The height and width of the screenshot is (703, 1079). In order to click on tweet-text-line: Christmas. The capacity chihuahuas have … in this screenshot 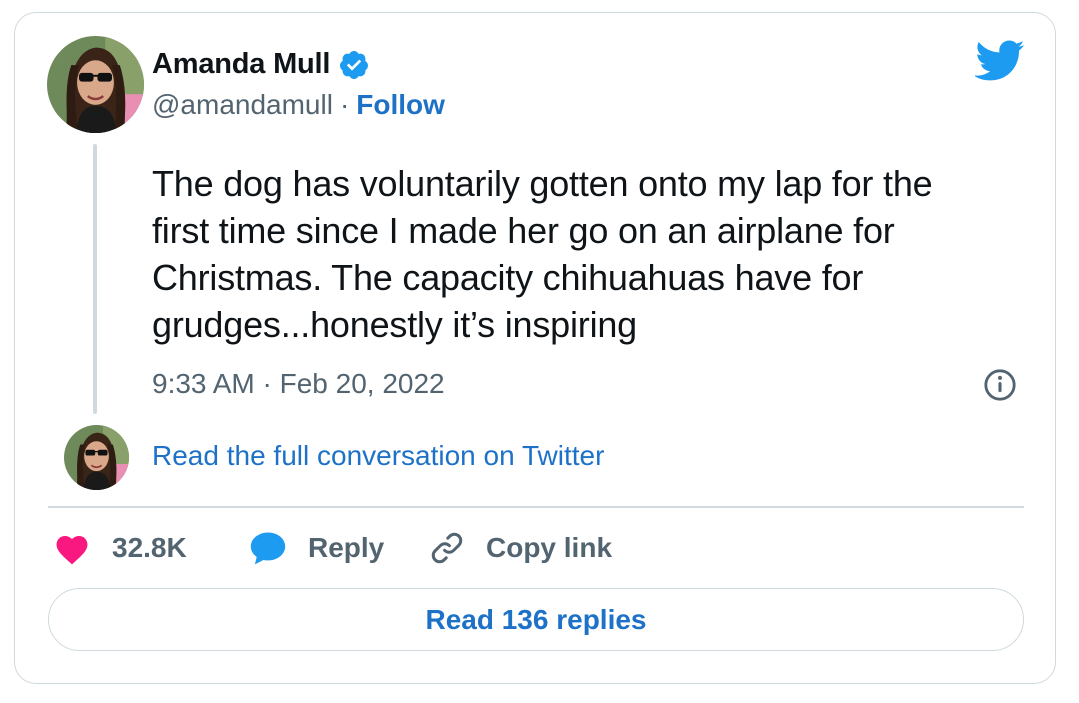, I will do `click(508, 277)`.